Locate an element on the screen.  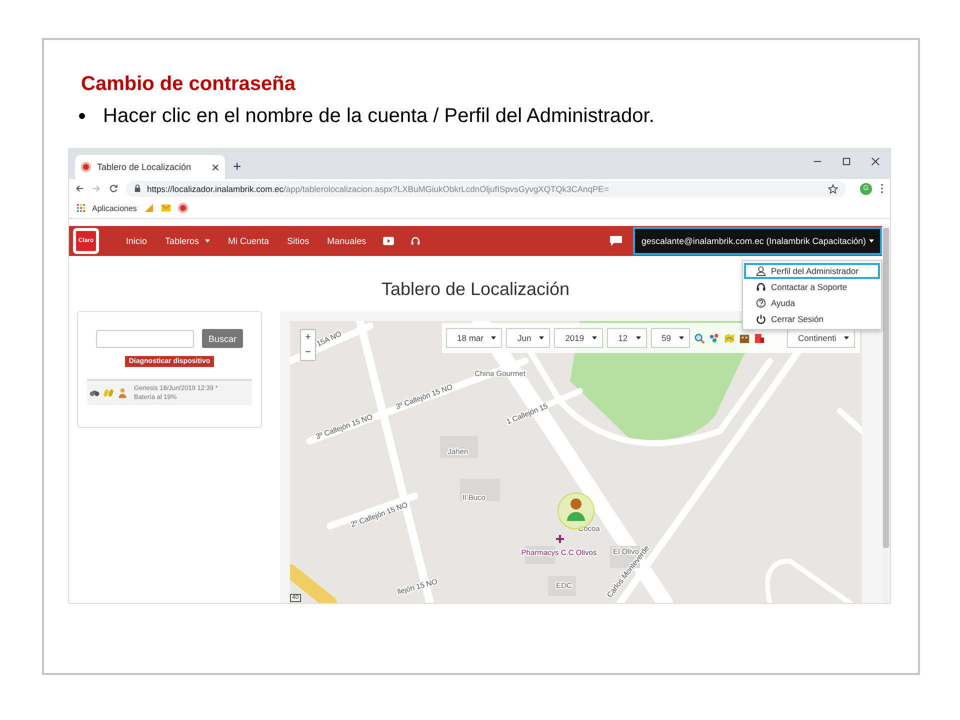
bookmark-link: Aplicaciones is located at coordinates (114, 208).